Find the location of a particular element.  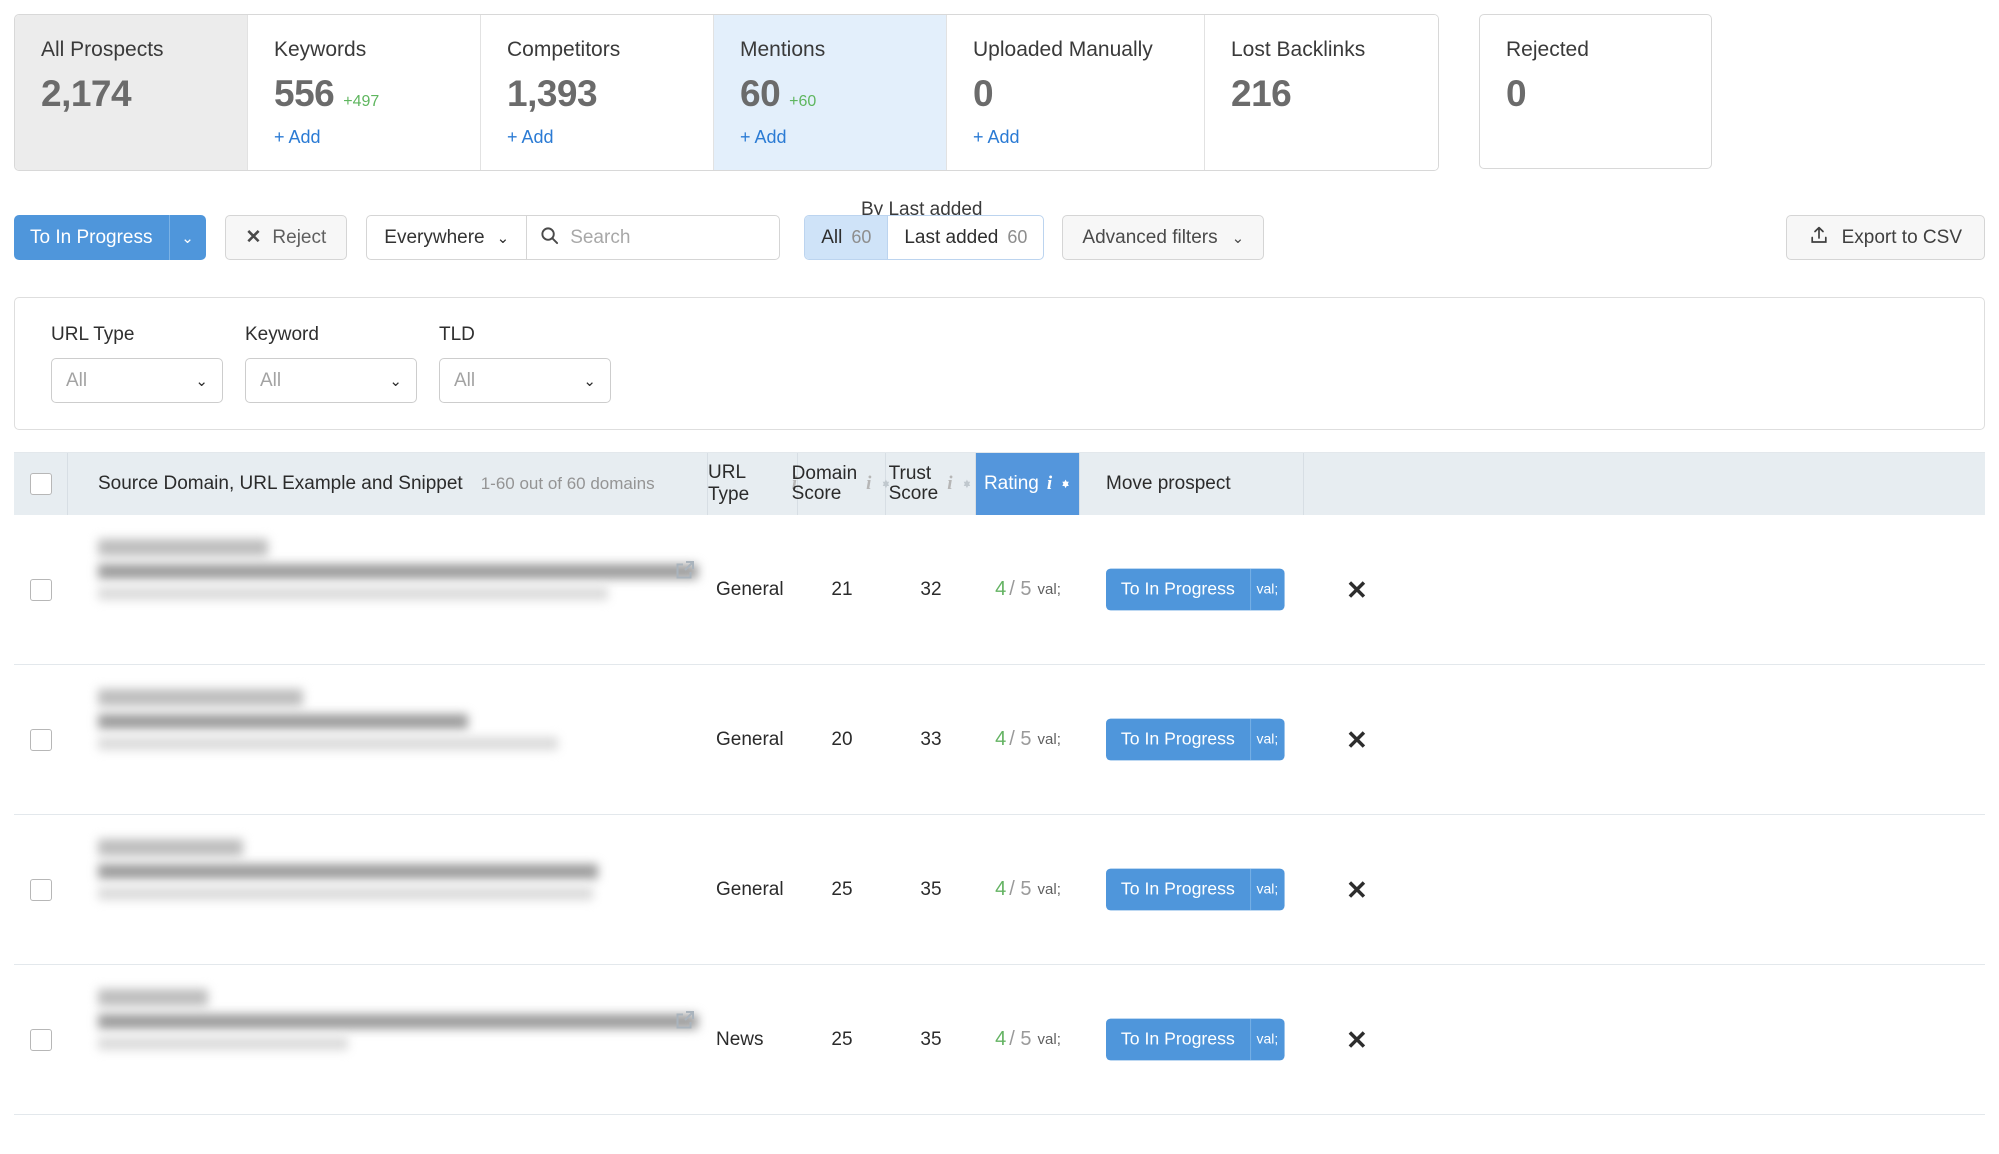

stat-delta: +60 is located at coordinates (803, 101).